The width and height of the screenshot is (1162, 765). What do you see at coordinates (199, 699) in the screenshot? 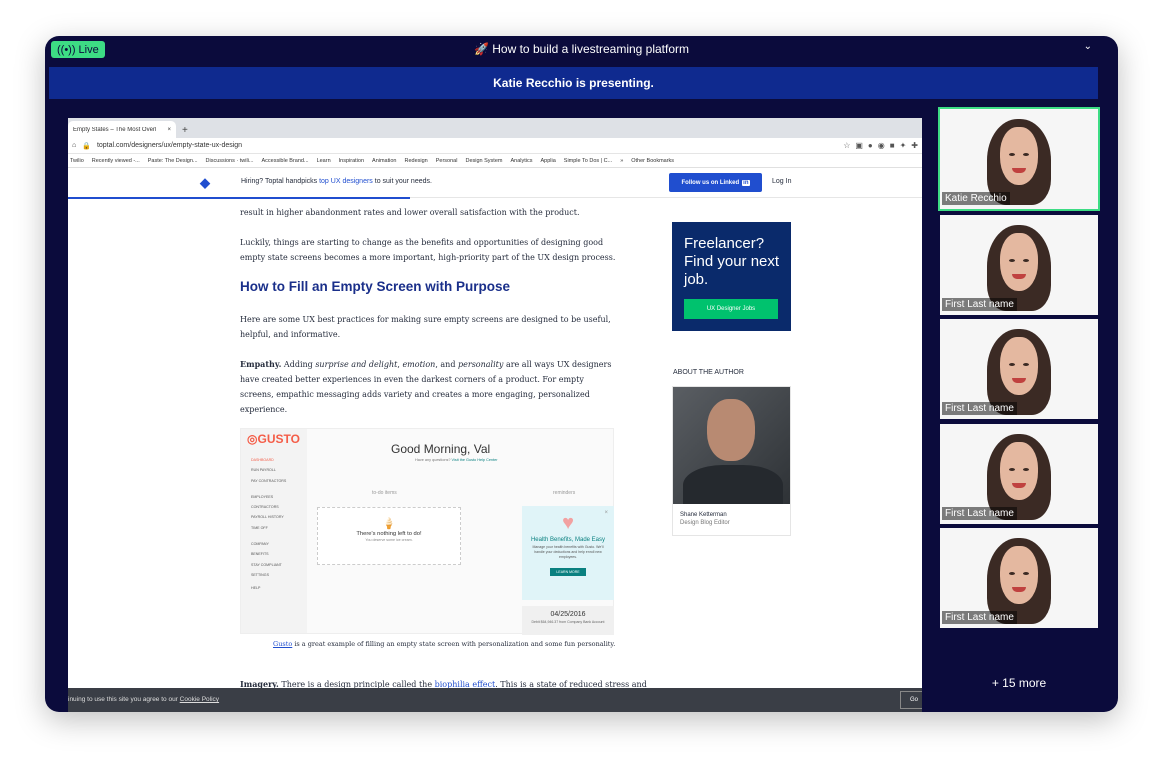
I see `cookie-policy-link: Cookie Policy` at bounding box center [199, 699].